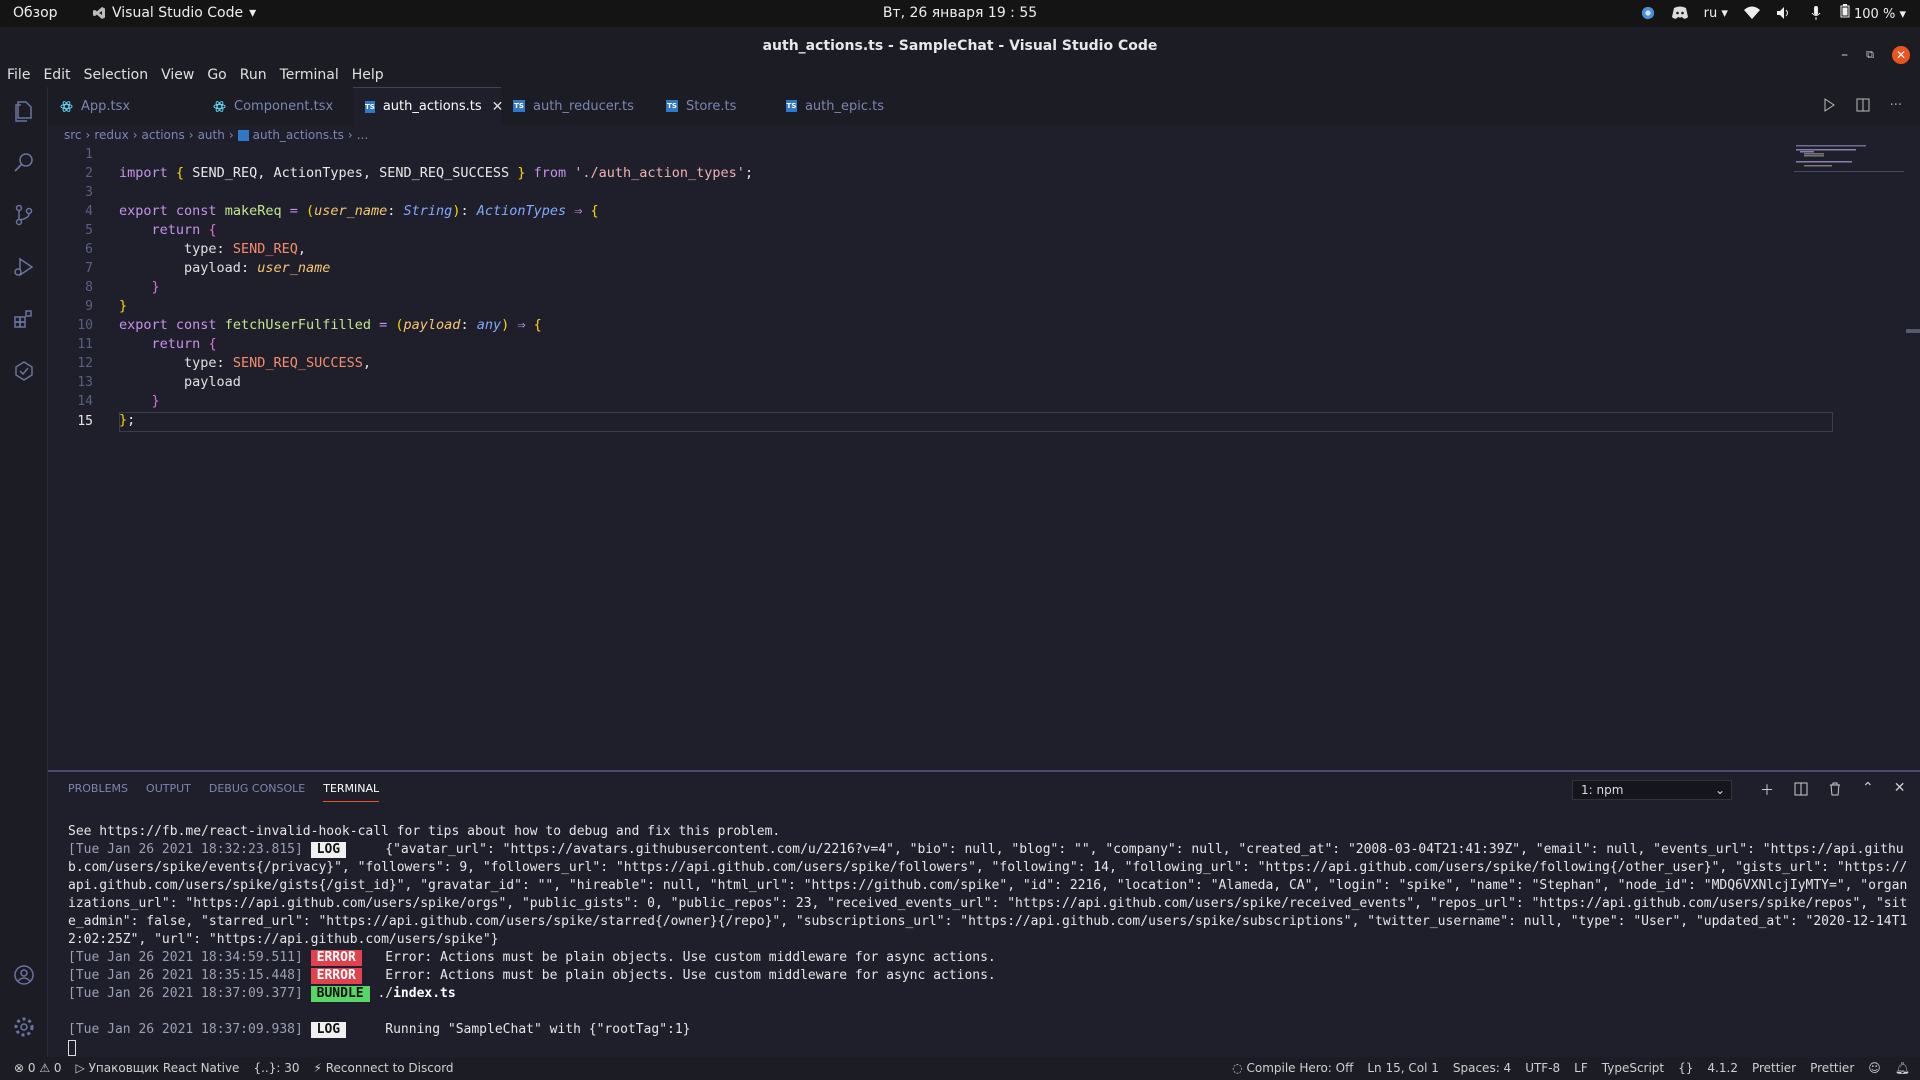  Describe the element at coordinates (212, 382) in the screenshot. I see `code-line: payload` at that location.